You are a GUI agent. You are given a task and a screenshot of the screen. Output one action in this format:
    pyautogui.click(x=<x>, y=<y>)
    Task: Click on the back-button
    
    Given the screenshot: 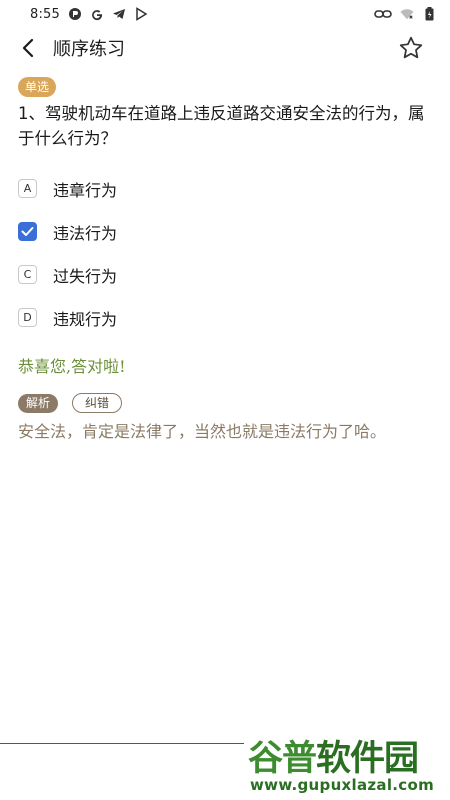 What is the action you would take?
    pyautogui.click(x=28, y=48)
    